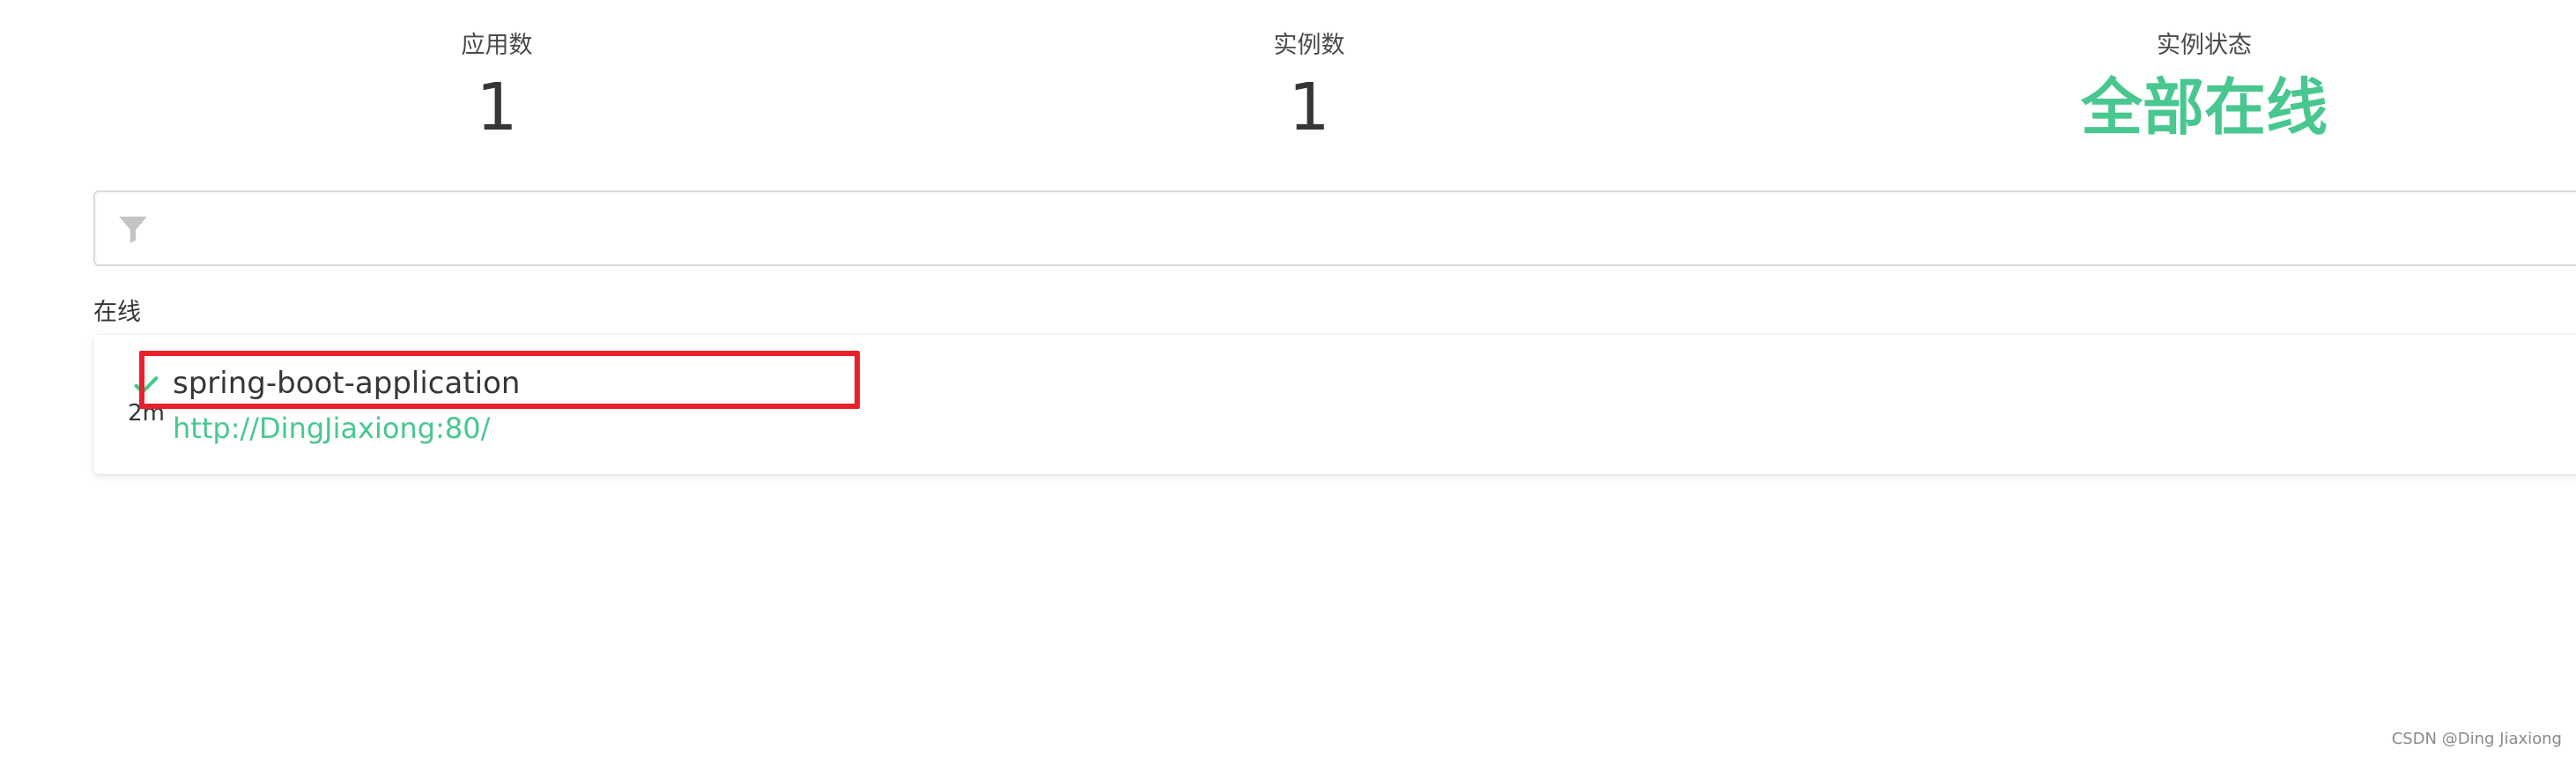 The image size is (2576, 757). I want to click on stat-applications: 应用数 1, so click(497, 88).